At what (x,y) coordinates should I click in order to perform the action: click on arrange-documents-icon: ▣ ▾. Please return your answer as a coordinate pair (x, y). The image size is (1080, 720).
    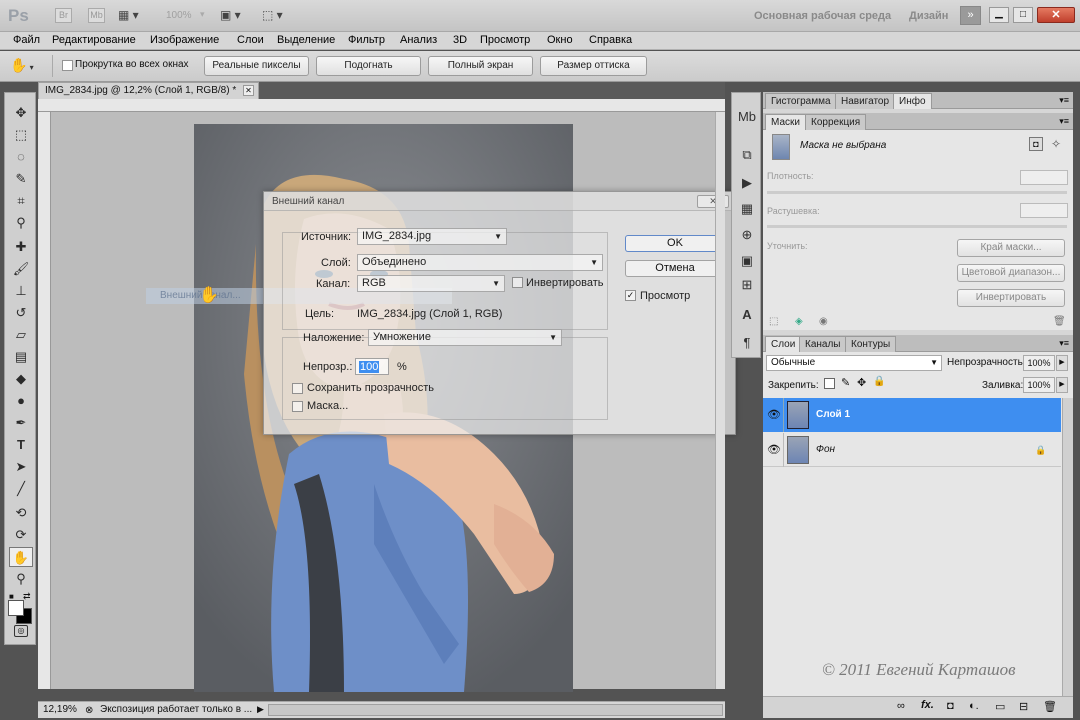
    Looking at the image, I should click on (235, 15).